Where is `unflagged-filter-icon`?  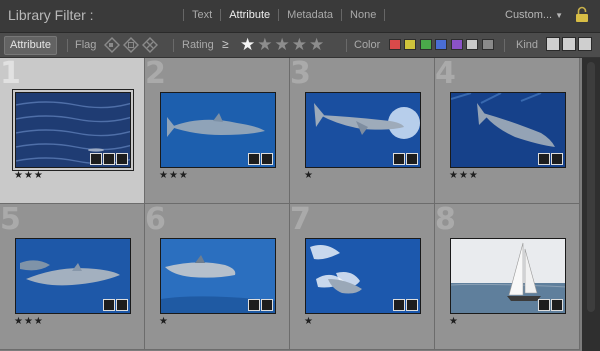
unflagged-filter-icon is located at coordinates (131, 45).